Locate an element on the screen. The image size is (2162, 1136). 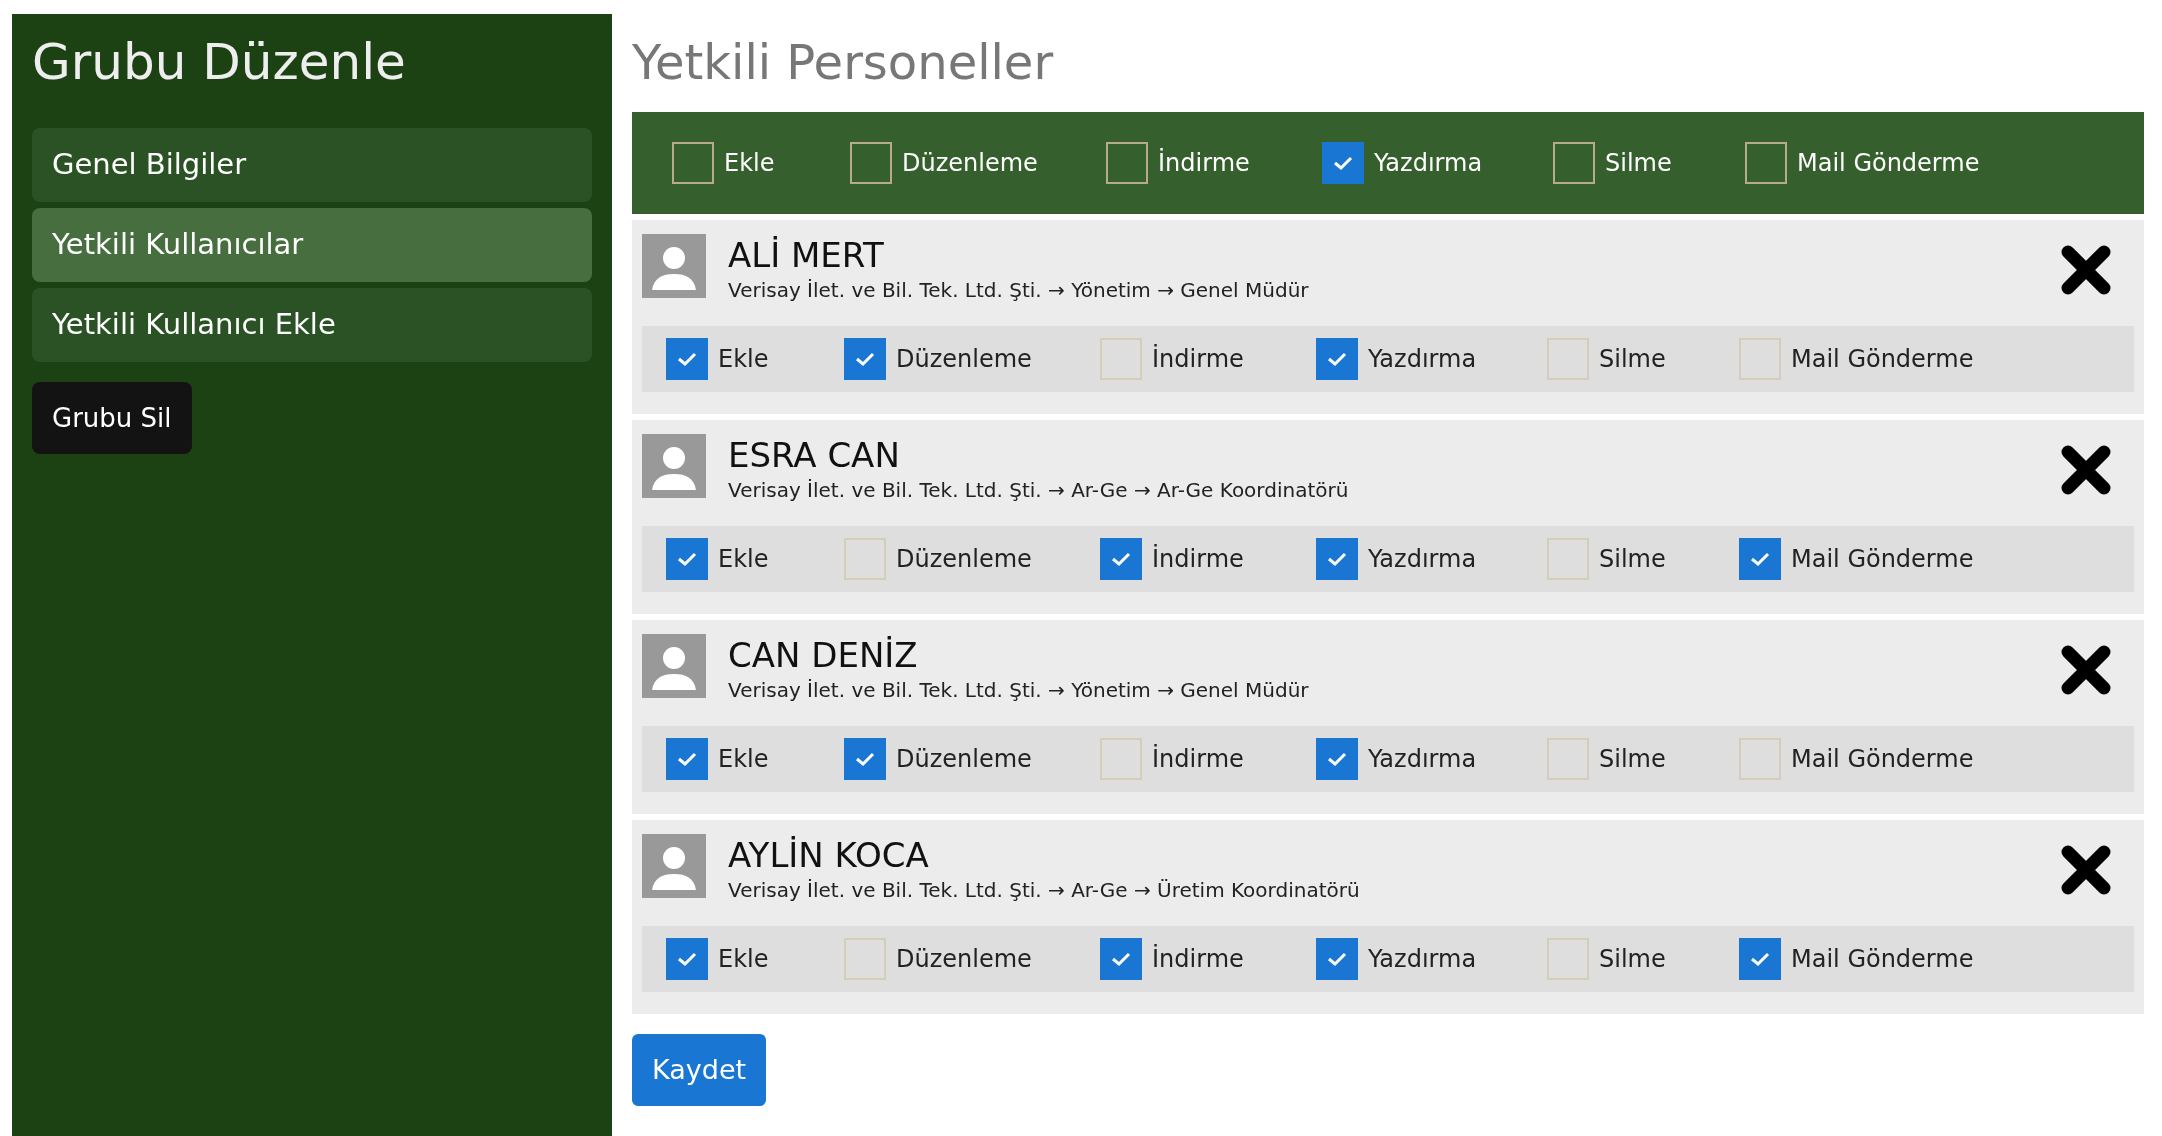
save-button: Kaydet is located at coordinates (699, 1070).